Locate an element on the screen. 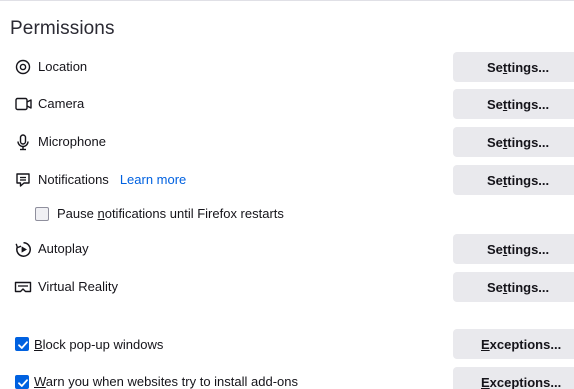 This screenshot has height=389, width=574. warn-addons-checkbox is located at coordinates (22, 382).